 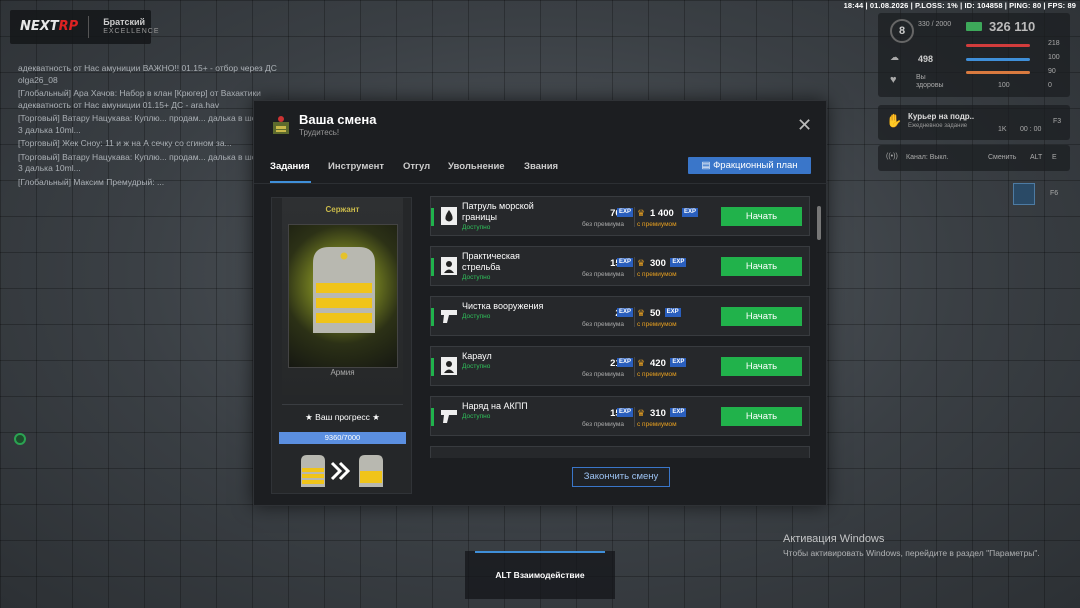 I want to click on rank-insignia, so click(x=343, y=296).